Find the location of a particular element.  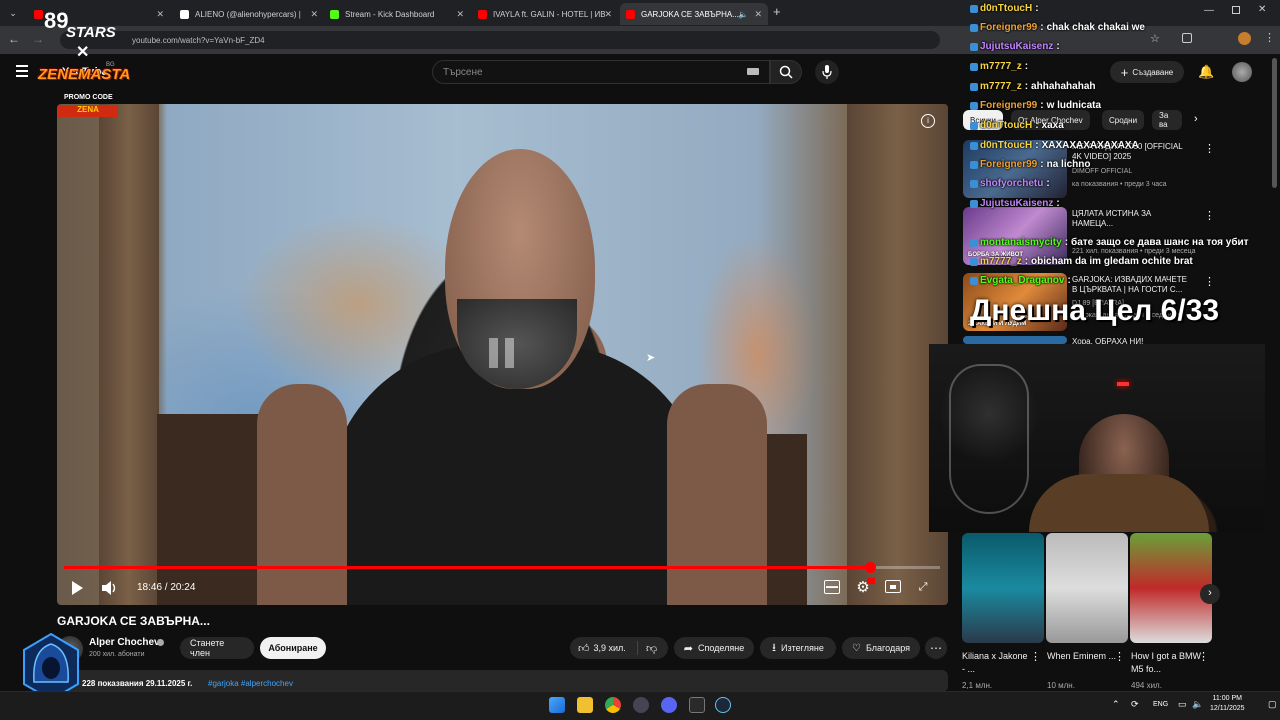

search-input: Търсене is located at coordinates (601, 72).